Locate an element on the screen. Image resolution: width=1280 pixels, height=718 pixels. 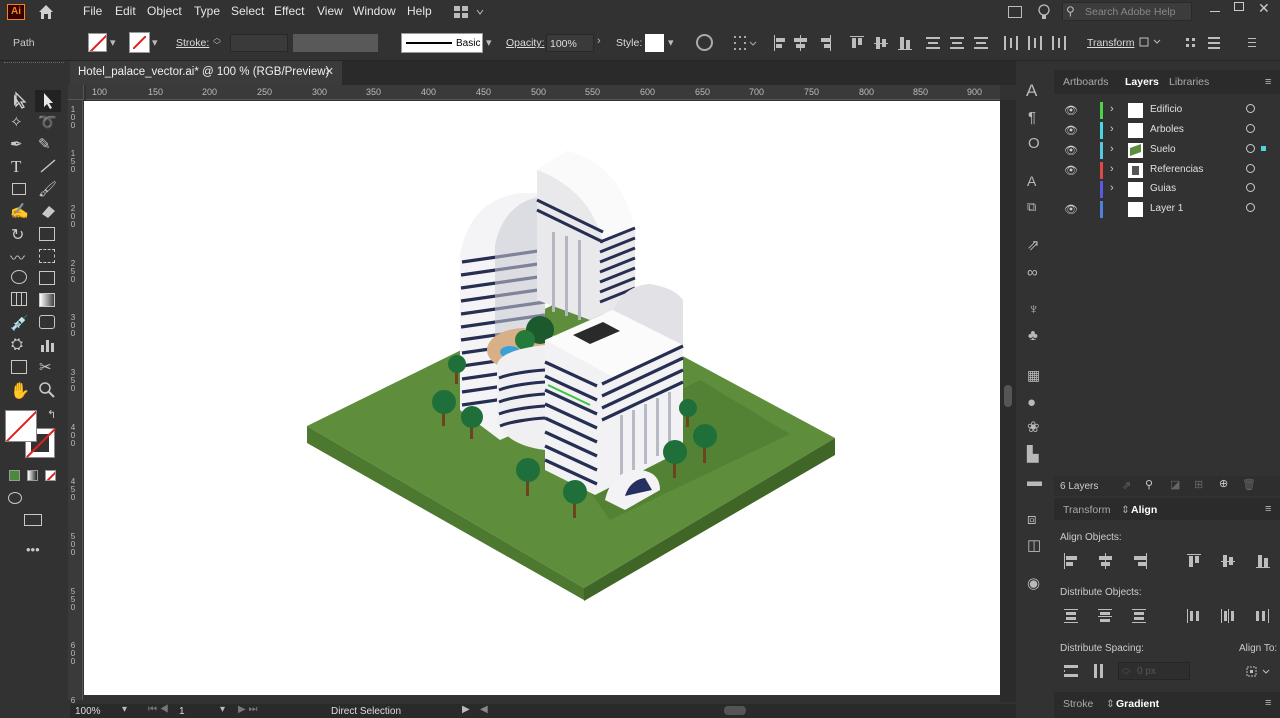
color-panel-icon: ● is located at coordinates (1031, 402).